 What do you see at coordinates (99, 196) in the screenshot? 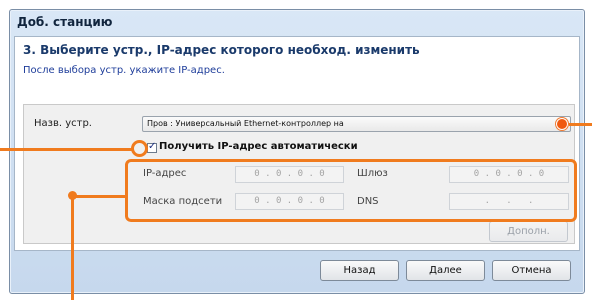
I see `callout-line-fields-horizontal` at bounding box center [99, 196].